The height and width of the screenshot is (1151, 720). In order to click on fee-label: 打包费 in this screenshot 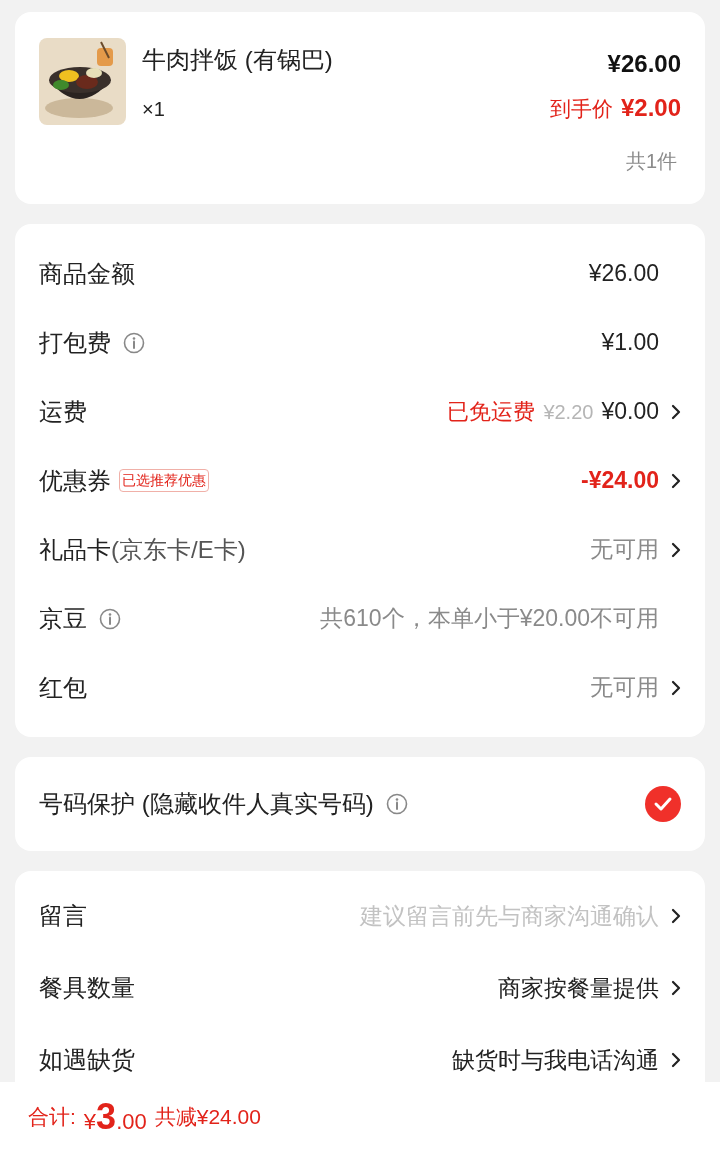, I will do `click(75, 342)`.